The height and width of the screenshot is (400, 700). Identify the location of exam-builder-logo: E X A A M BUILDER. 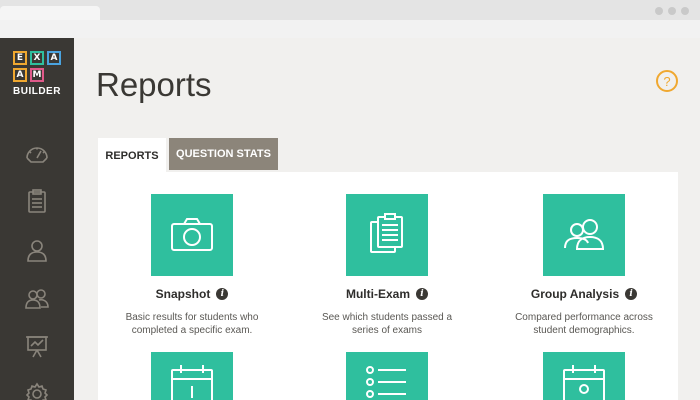
(37, 74).